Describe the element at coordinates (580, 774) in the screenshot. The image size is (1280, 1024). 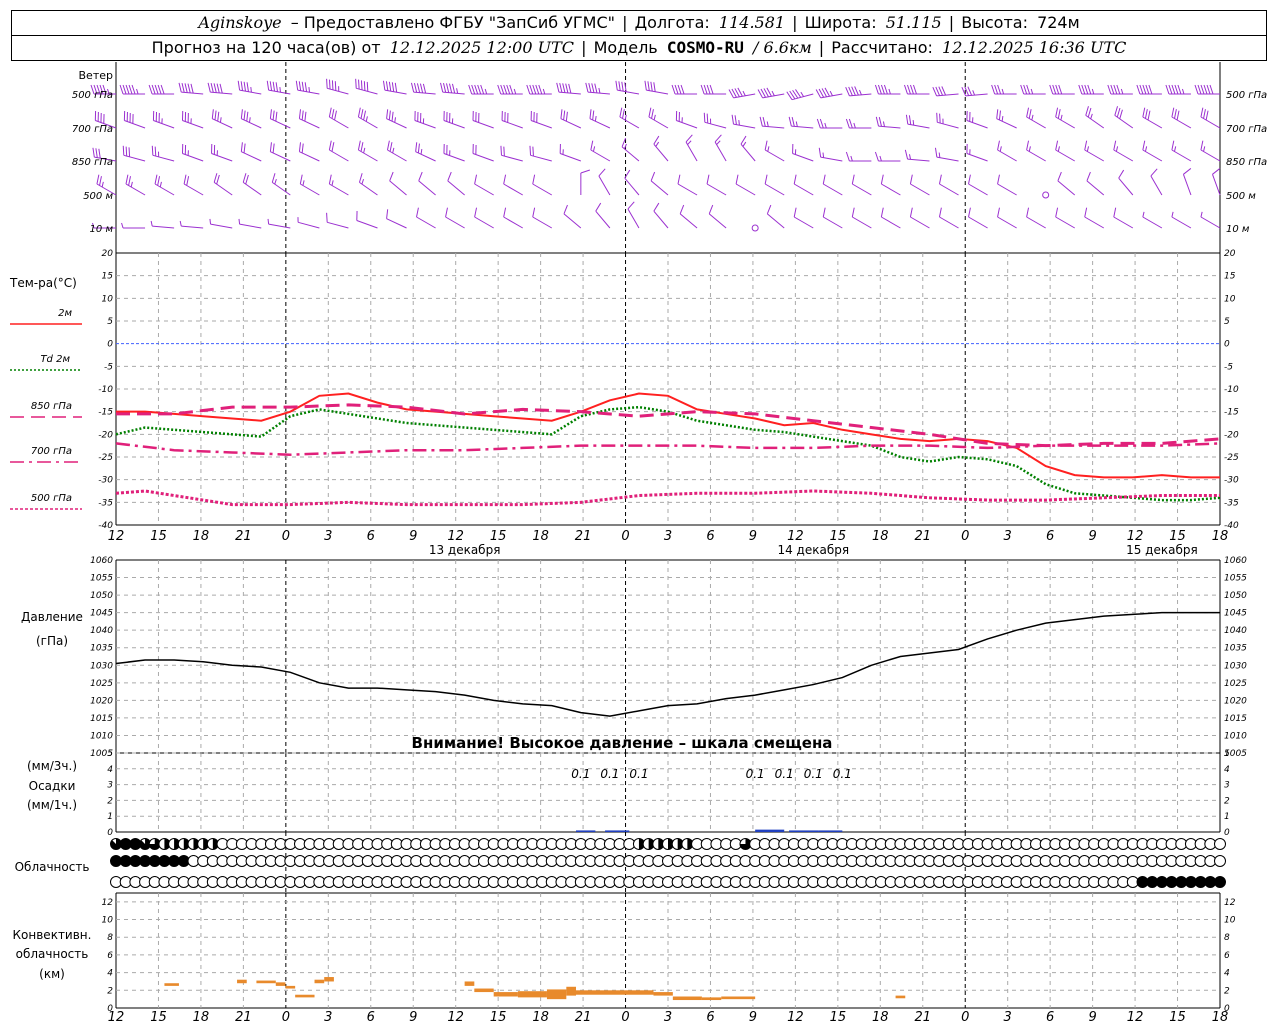
I see `precip-value-label: 0.1` at that location.